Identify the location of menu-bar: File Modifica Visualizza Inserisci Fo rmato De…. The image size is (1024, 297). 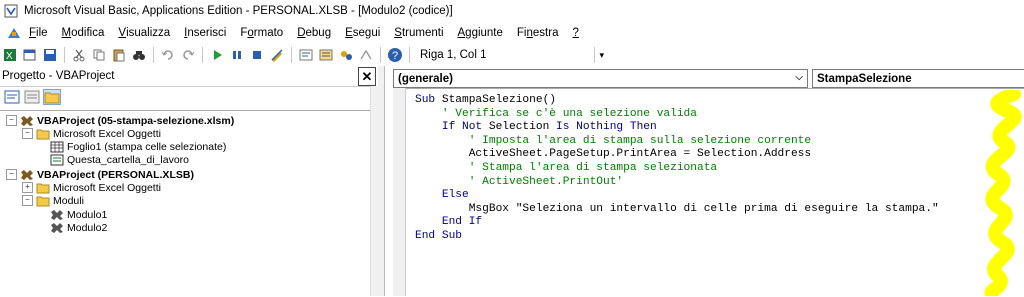
(512, 33).